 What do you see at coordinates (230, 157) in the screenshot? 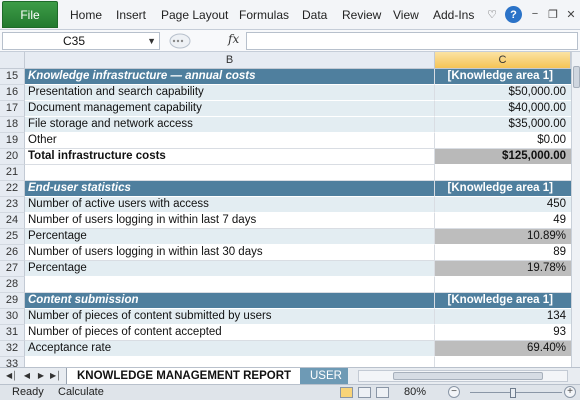
I see `cell-b: Total infrastructure costs` at bounding box center [230, 157].